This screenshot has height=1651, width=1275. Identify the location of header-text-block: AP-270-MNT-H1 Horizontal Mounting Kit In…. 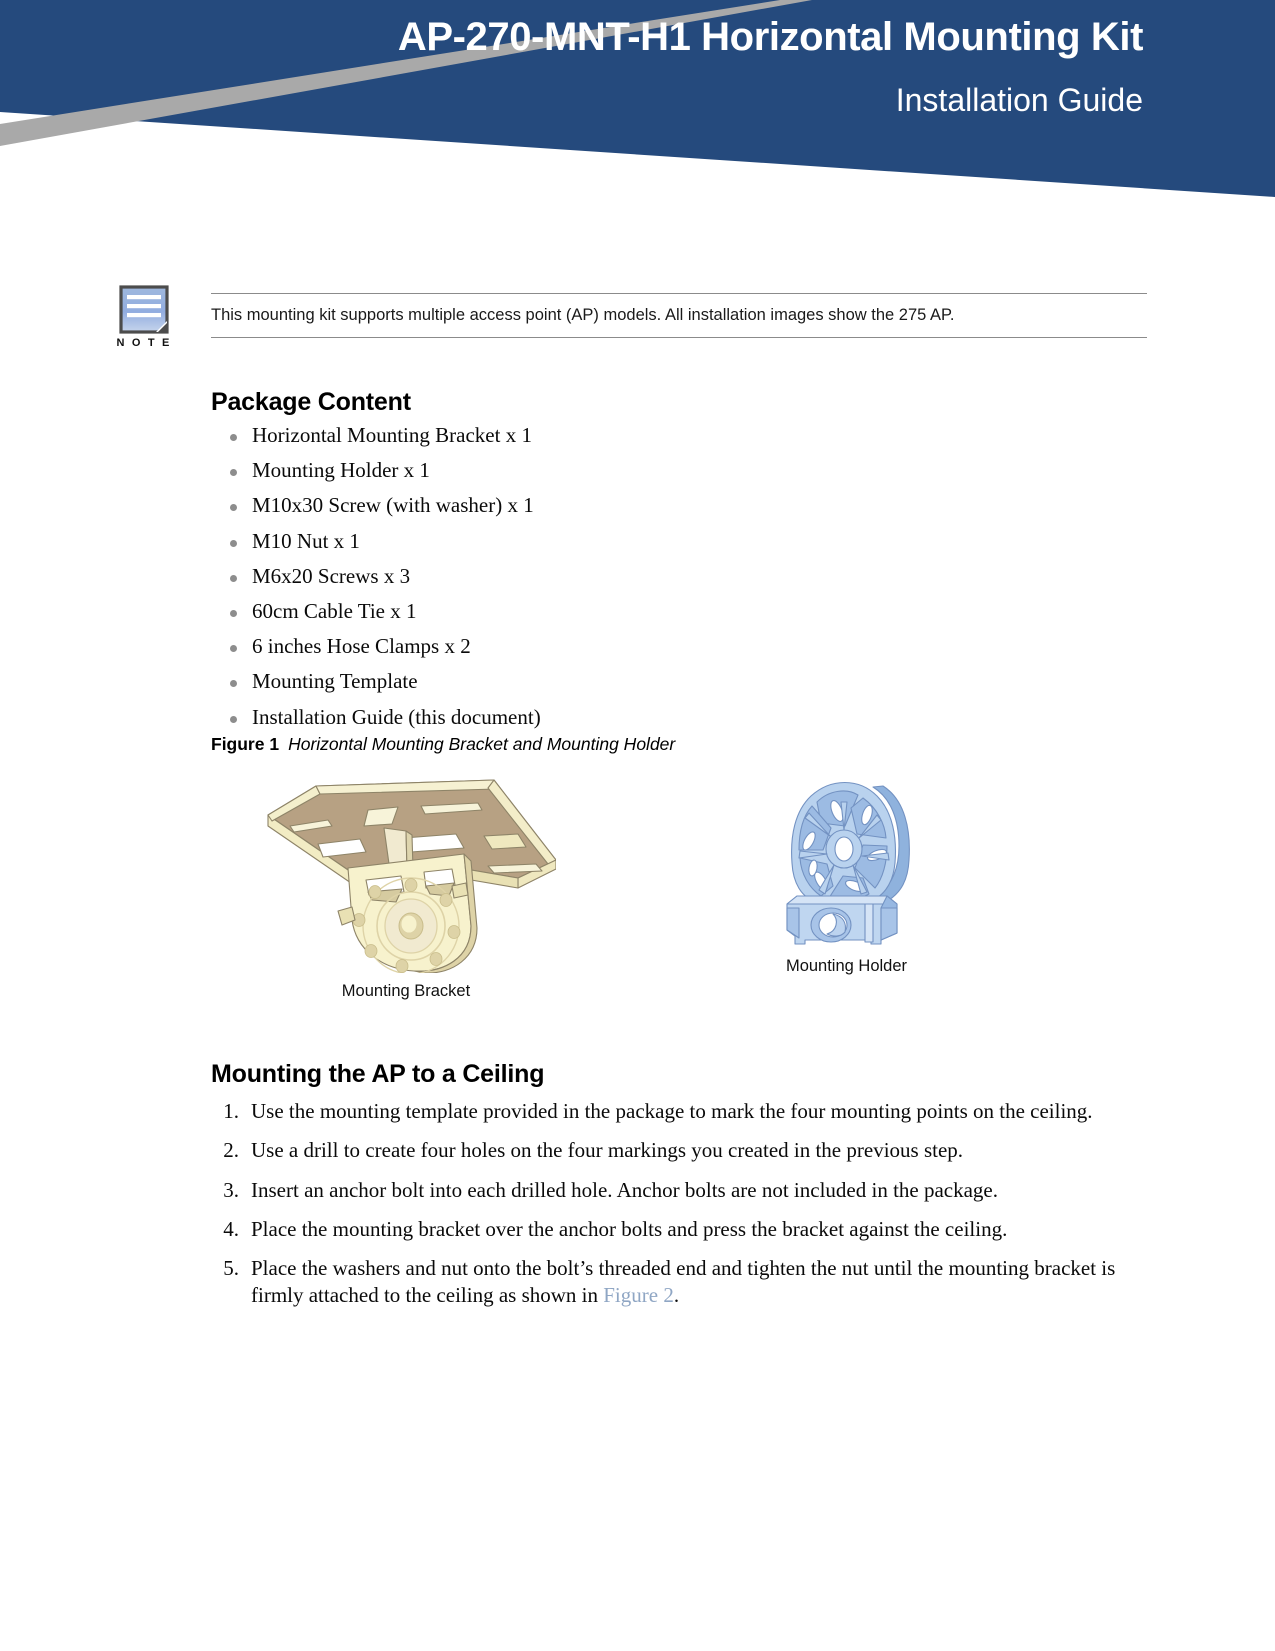
(770, 67).